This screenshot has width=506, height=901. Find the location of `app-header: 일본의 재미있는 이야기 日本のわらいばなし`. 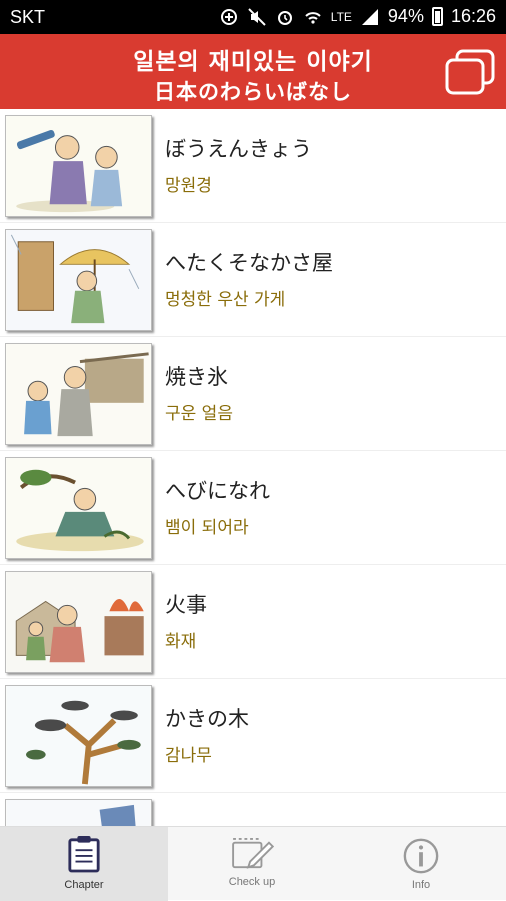

app-header: 일본의 재미있는 이야기 日本のわらいばなし is located at coordinates (253, 71).